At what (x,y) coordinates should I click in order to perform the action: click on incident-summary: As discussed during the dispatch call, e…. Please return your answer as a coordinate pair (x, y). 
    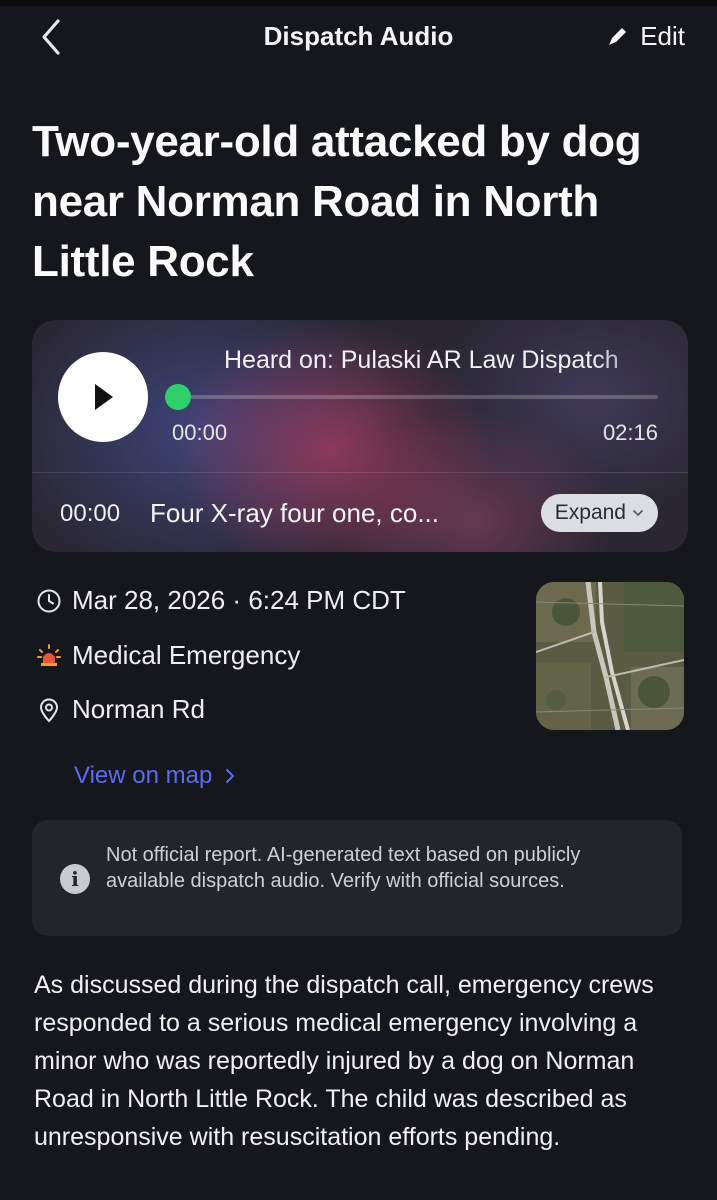
    Looking at the image, I should click on (344, 1061).